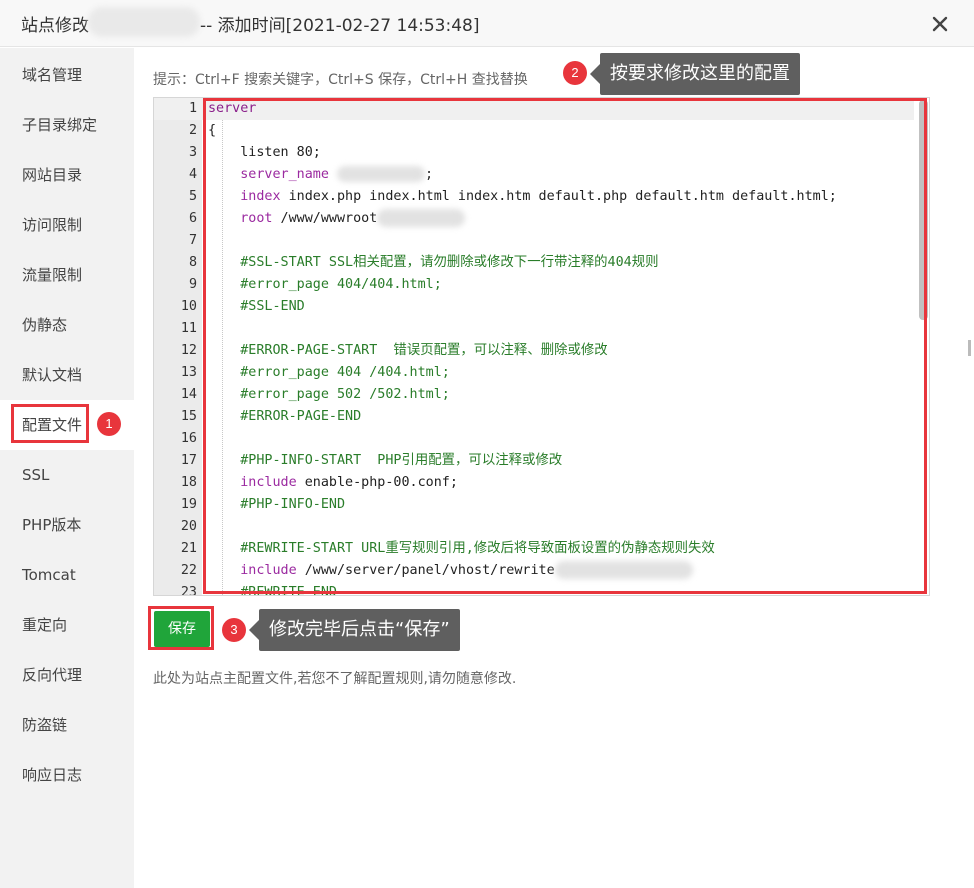 The height and width of the screenshot is (888, 974). I want to click on callout-edit-config: 按要求修改这里的配置, so click(695, 74).